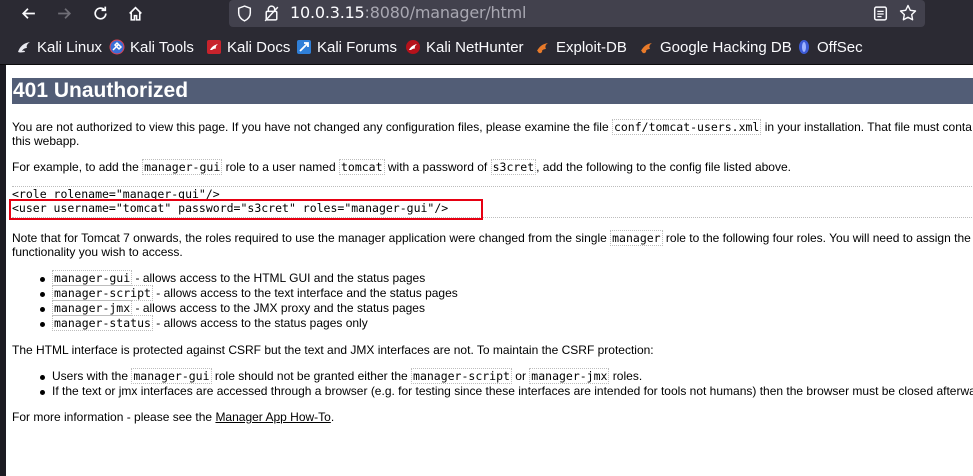 This screenshot has height=476, width=973. Describe the element at coordinates (577, 13) in the screenshot. I see `address-bar: 10.0.3.15:8080/manager/html` at that location.